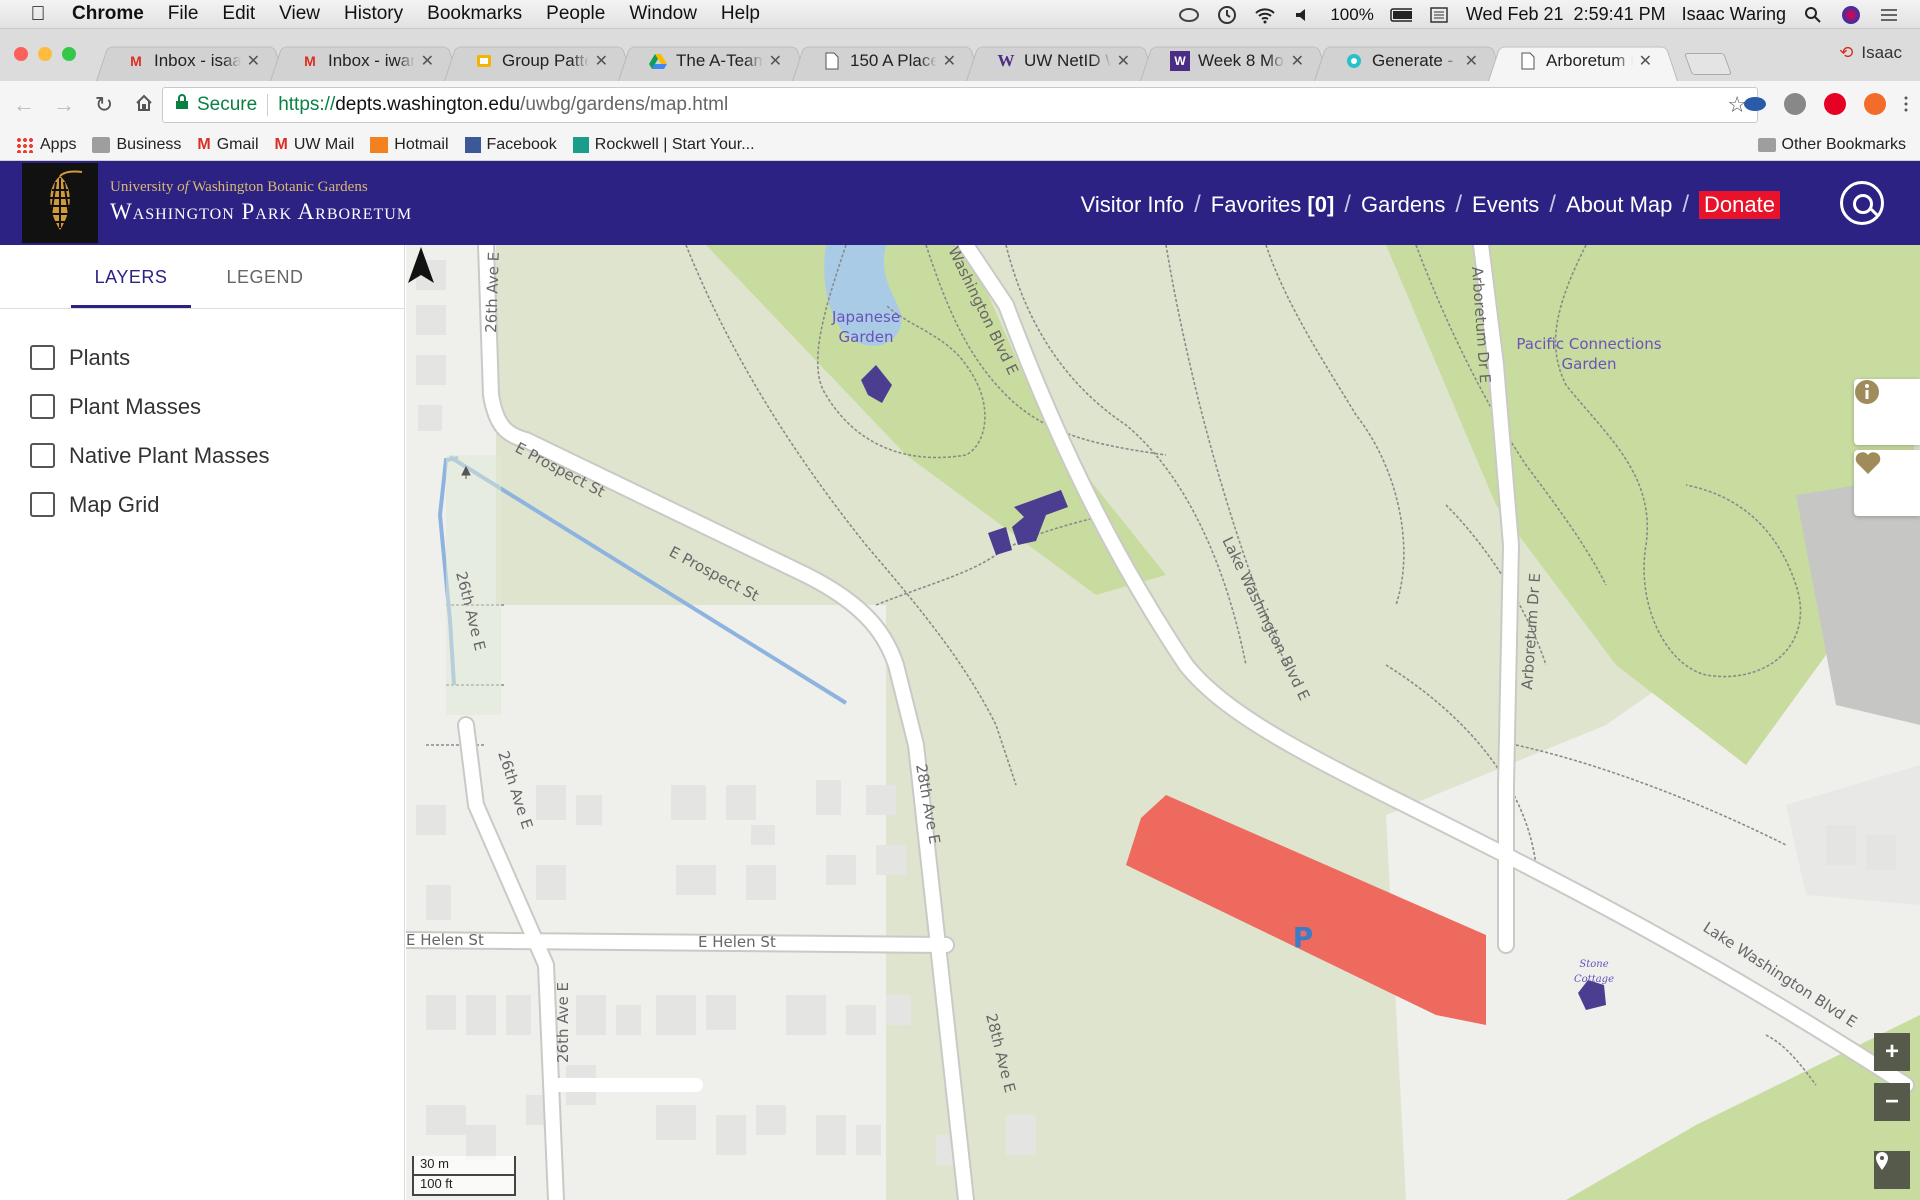 Image resolution: width=1920 pixels, height=1200 pixels. What do you see at coordinates (24, 105) in the screenshot?
I see `back-icon: ←` at bounding box center [24, 105].